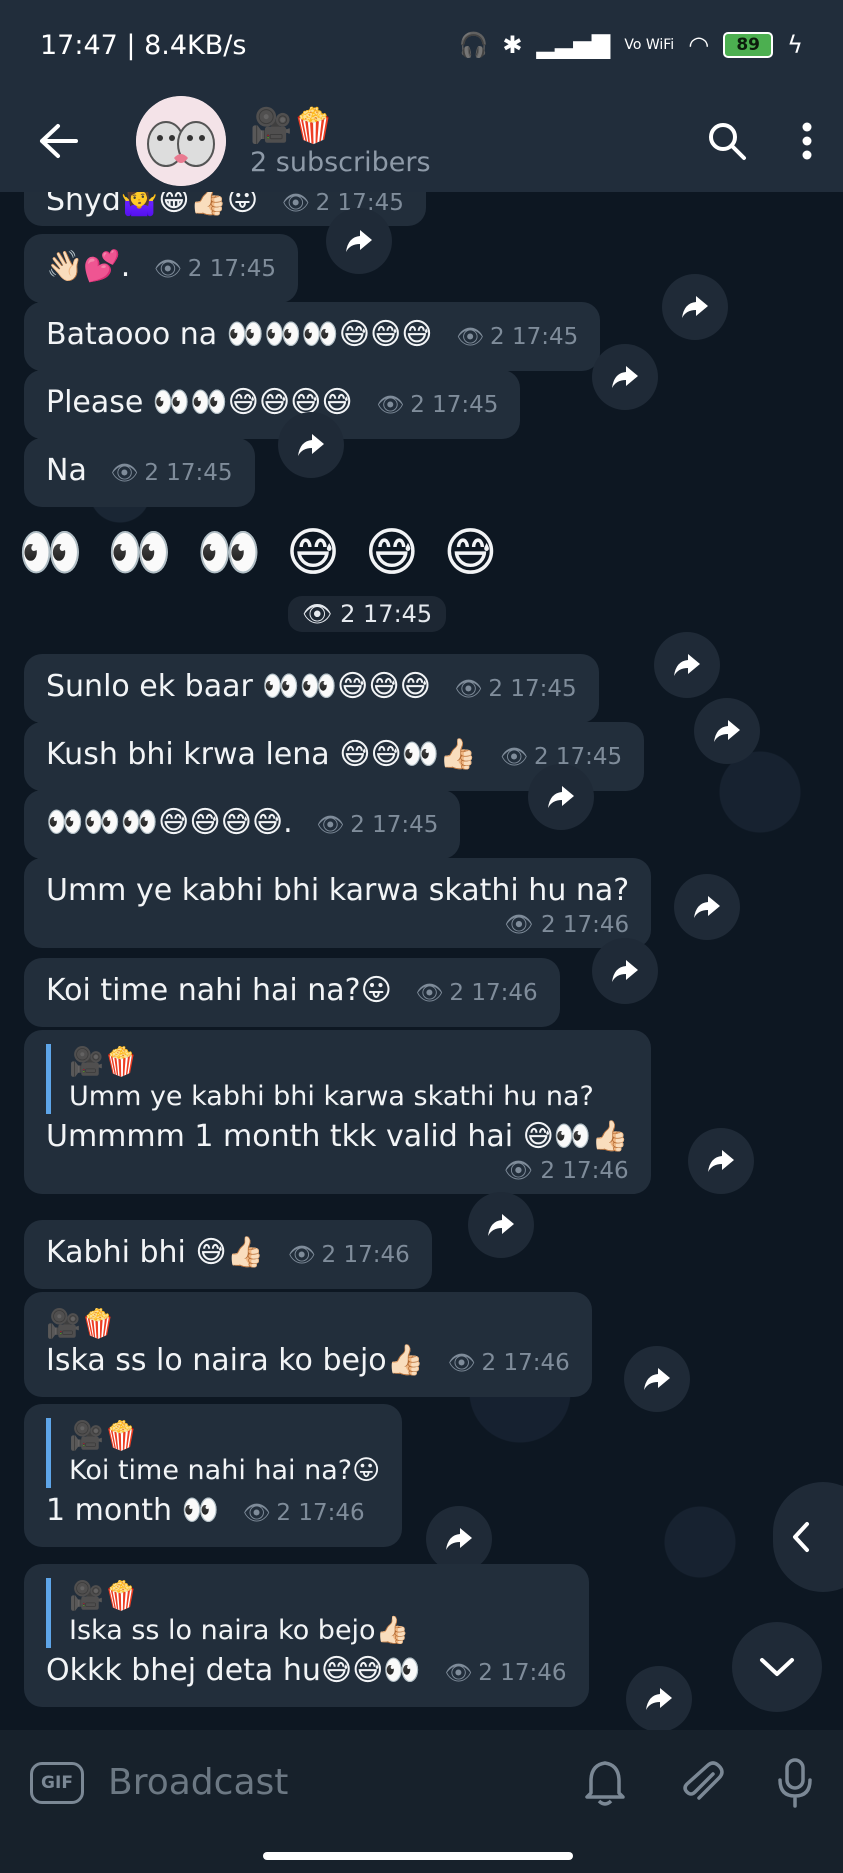  I want to click on broadcast-input: Broadcast, so click(198, 1782).